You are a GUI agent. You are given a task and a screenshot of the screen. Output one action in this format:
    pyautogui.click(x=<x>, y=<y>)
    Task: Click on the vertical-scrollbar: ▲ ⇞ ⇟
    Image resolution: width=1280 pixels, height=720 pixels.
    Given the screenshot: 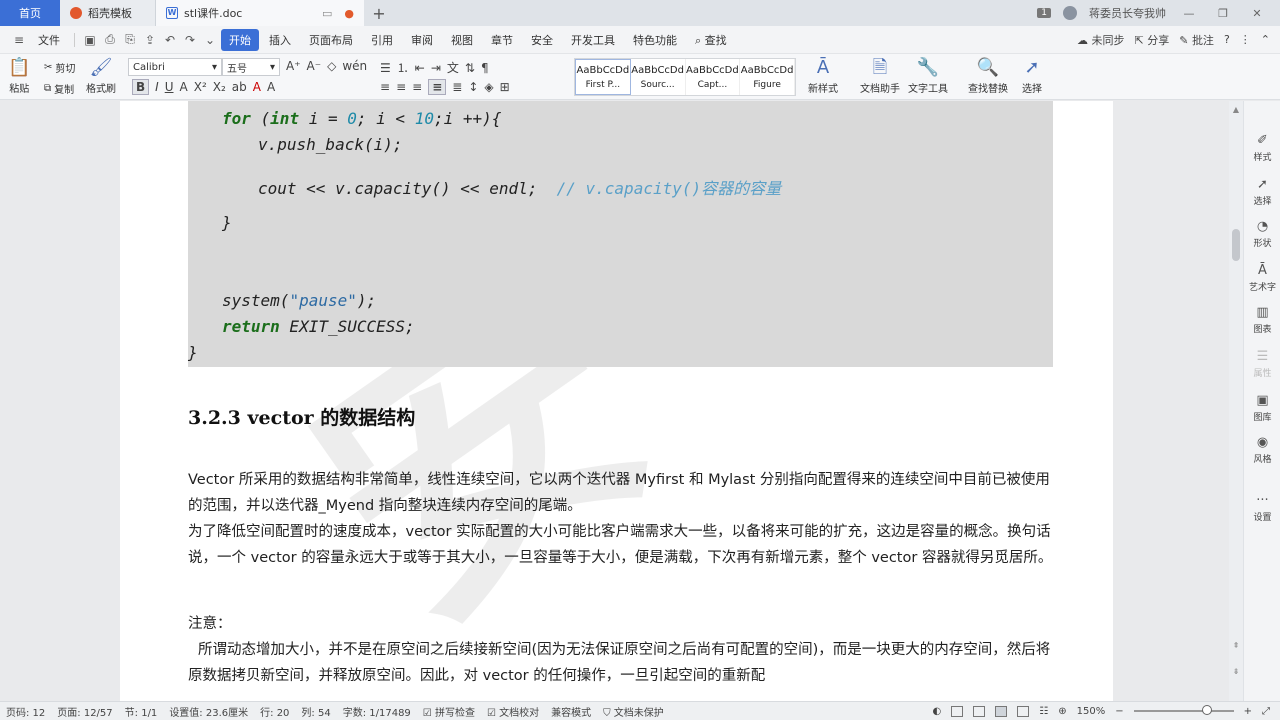 What is the action you would take?
    pyautogui.click(x=1236, y=401)
    